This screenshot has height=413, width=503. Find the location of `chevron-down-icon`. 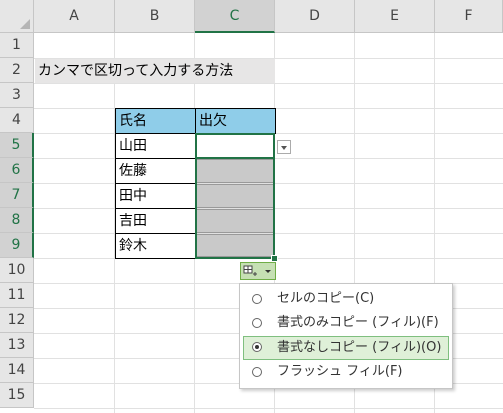

chevron-down-icon is located at coordinates (284, 148).